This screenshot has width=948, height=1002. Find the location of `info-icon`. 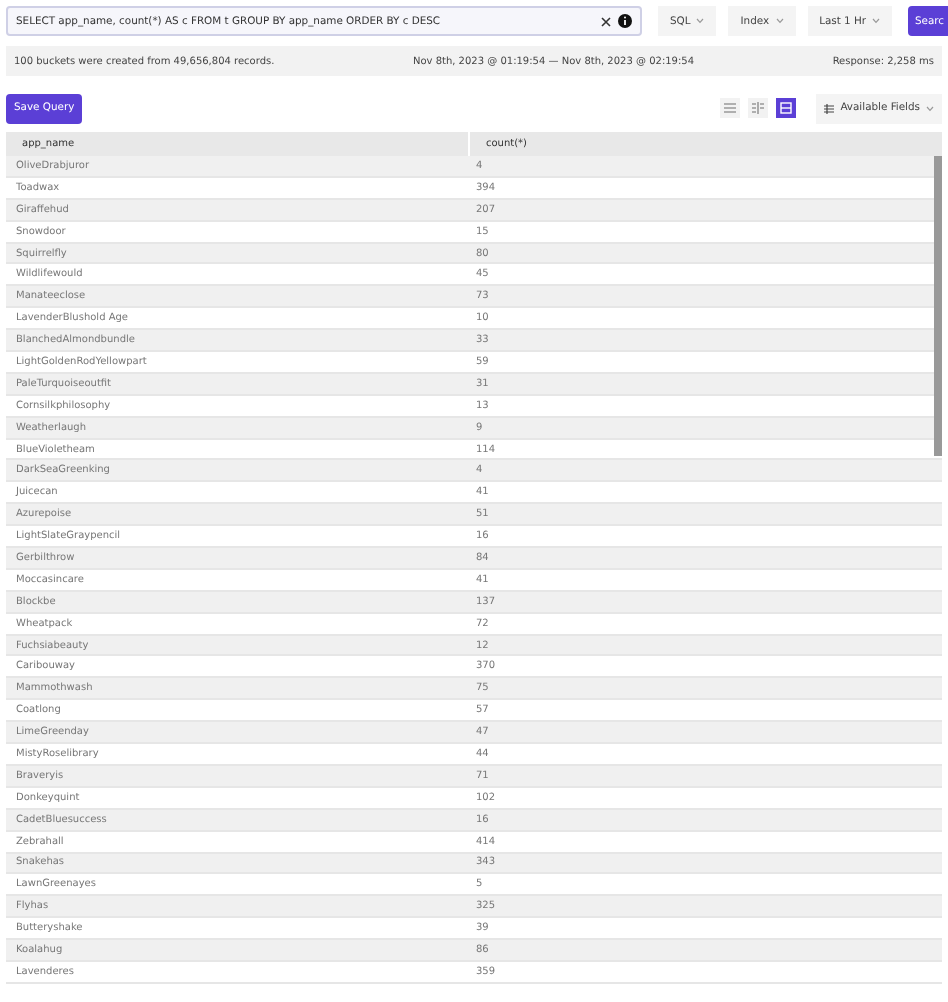

info-icon is located at coordinates (625, 21).